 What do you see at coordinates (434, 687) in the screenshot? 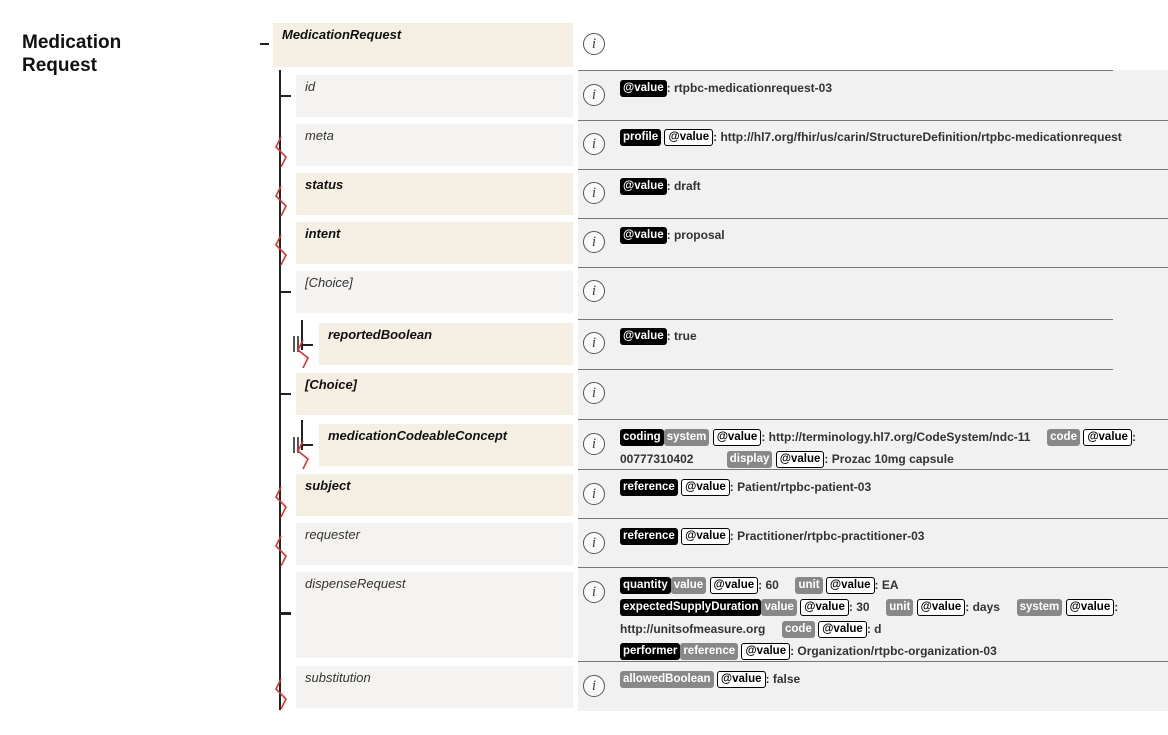
I see `tree-node-substitution: substitution` at bounding box center [434, 687].